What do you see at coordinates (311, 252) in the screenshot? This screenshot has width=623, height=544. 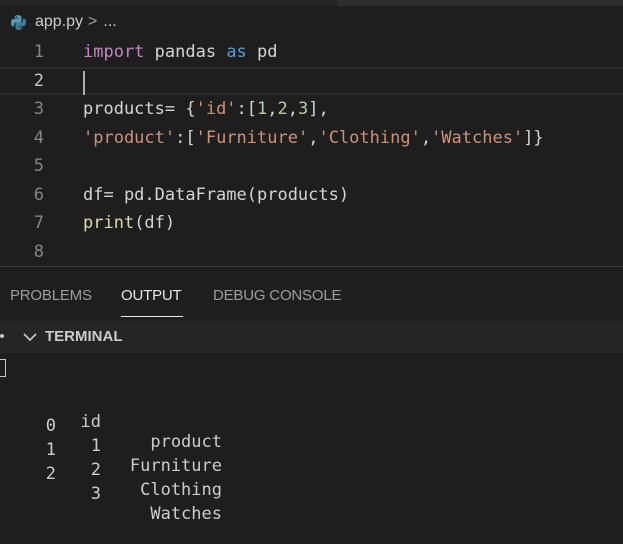 I see `code-line: 8` at bounding box center [311, 252].